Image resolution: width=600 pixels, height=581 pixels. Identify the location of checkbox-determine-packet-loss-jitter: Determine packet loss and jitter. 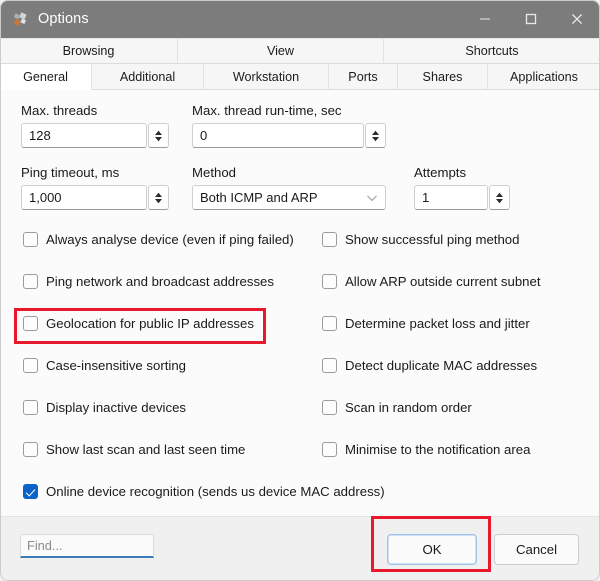
(426, 323).